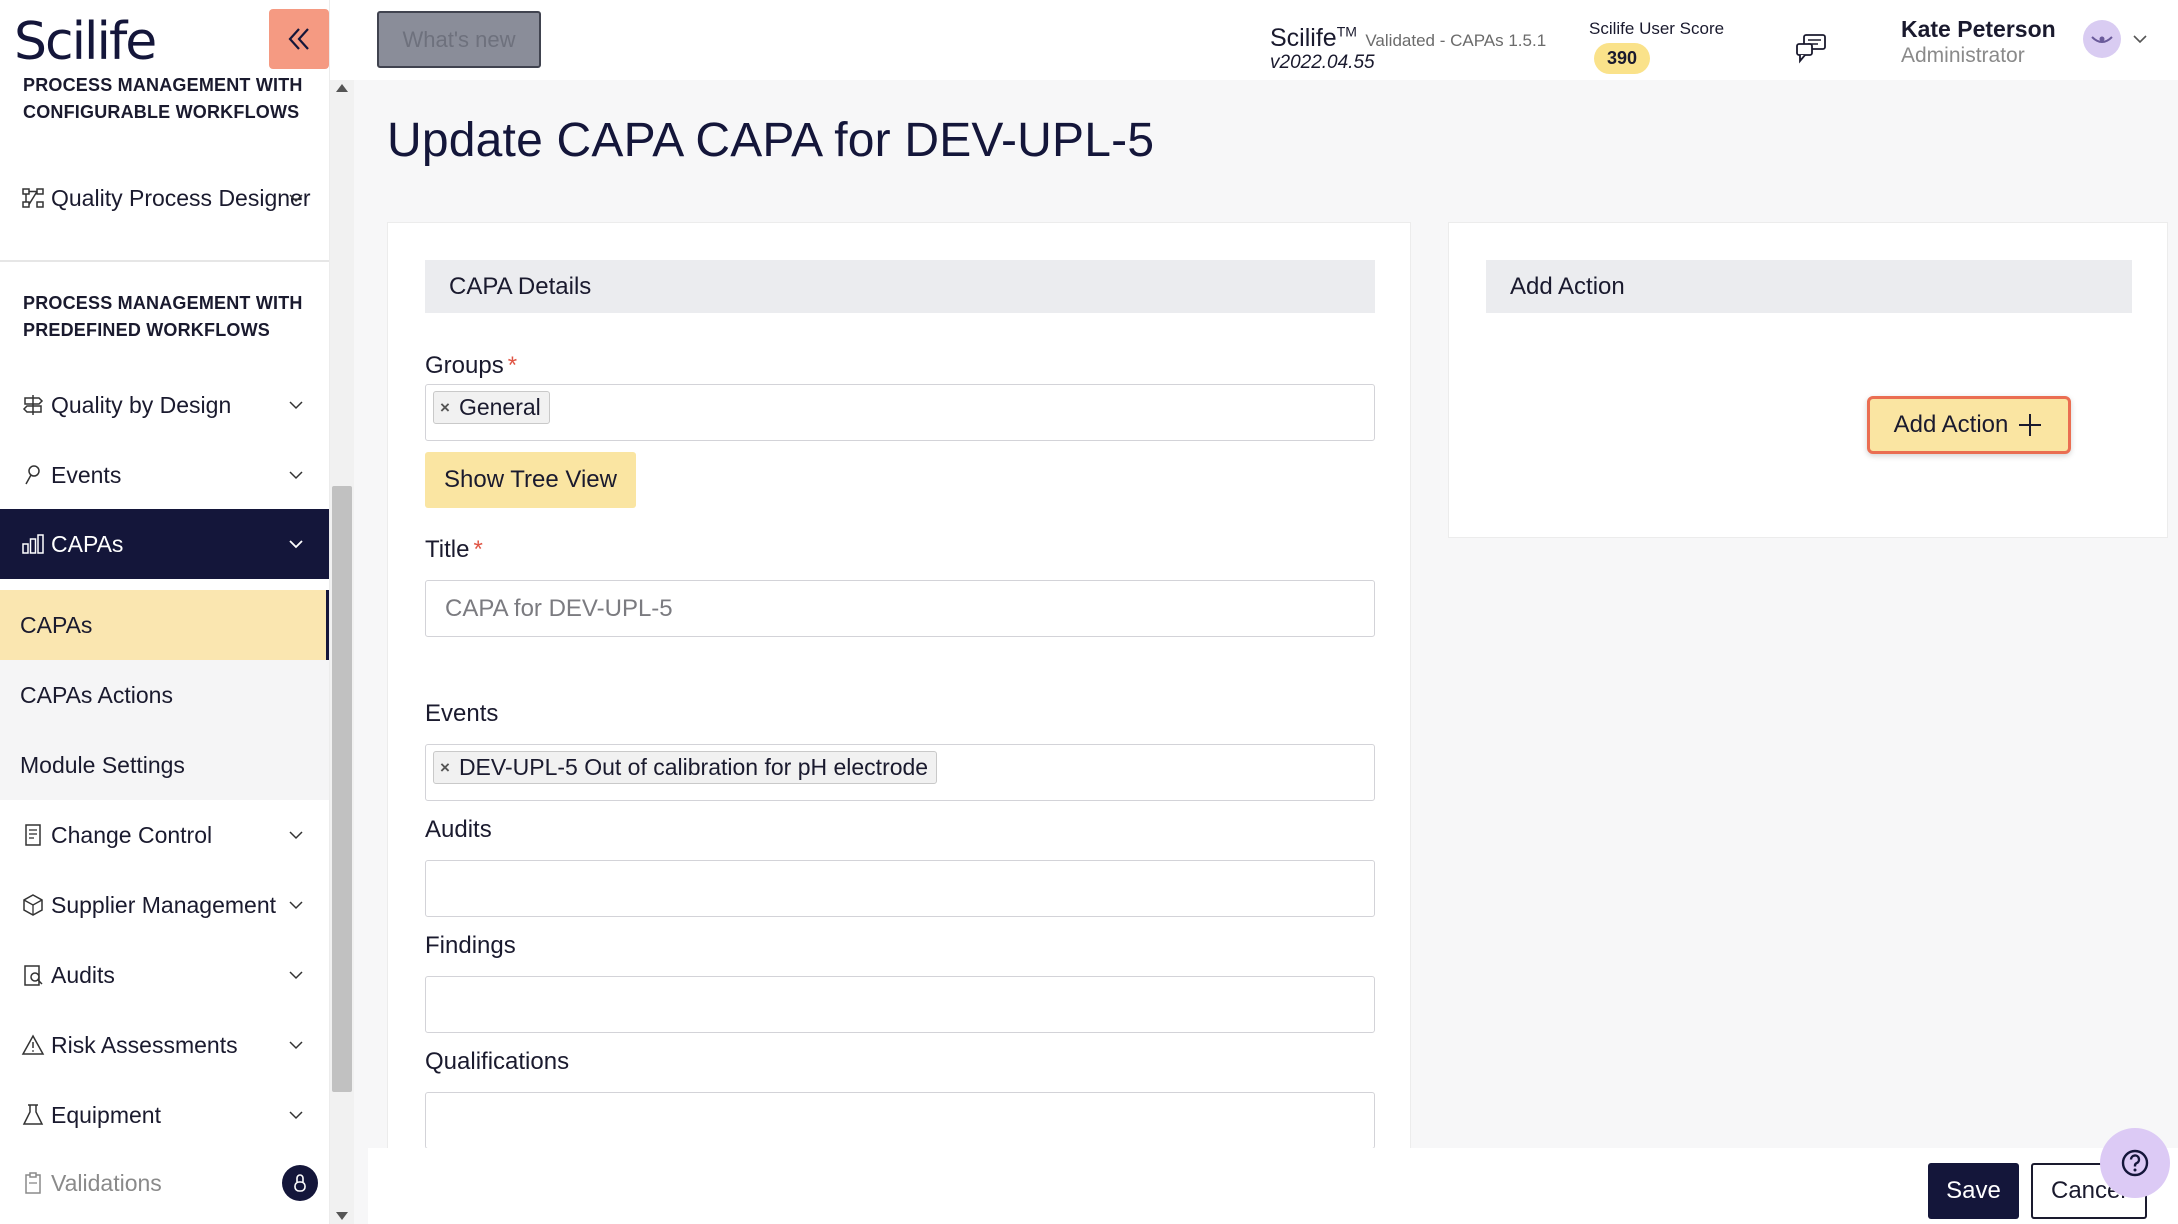 The width and height of the screenshot is (2178, 1224). I want to click on box-icon, so click(33, 905).